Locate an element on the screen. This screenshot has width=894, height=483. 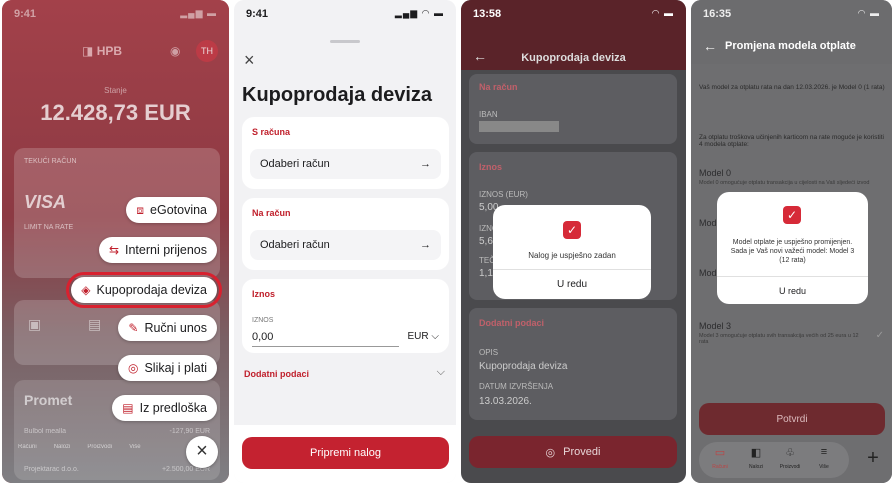
confirm-button: Potvrdi is located at coordinates (792, 419).